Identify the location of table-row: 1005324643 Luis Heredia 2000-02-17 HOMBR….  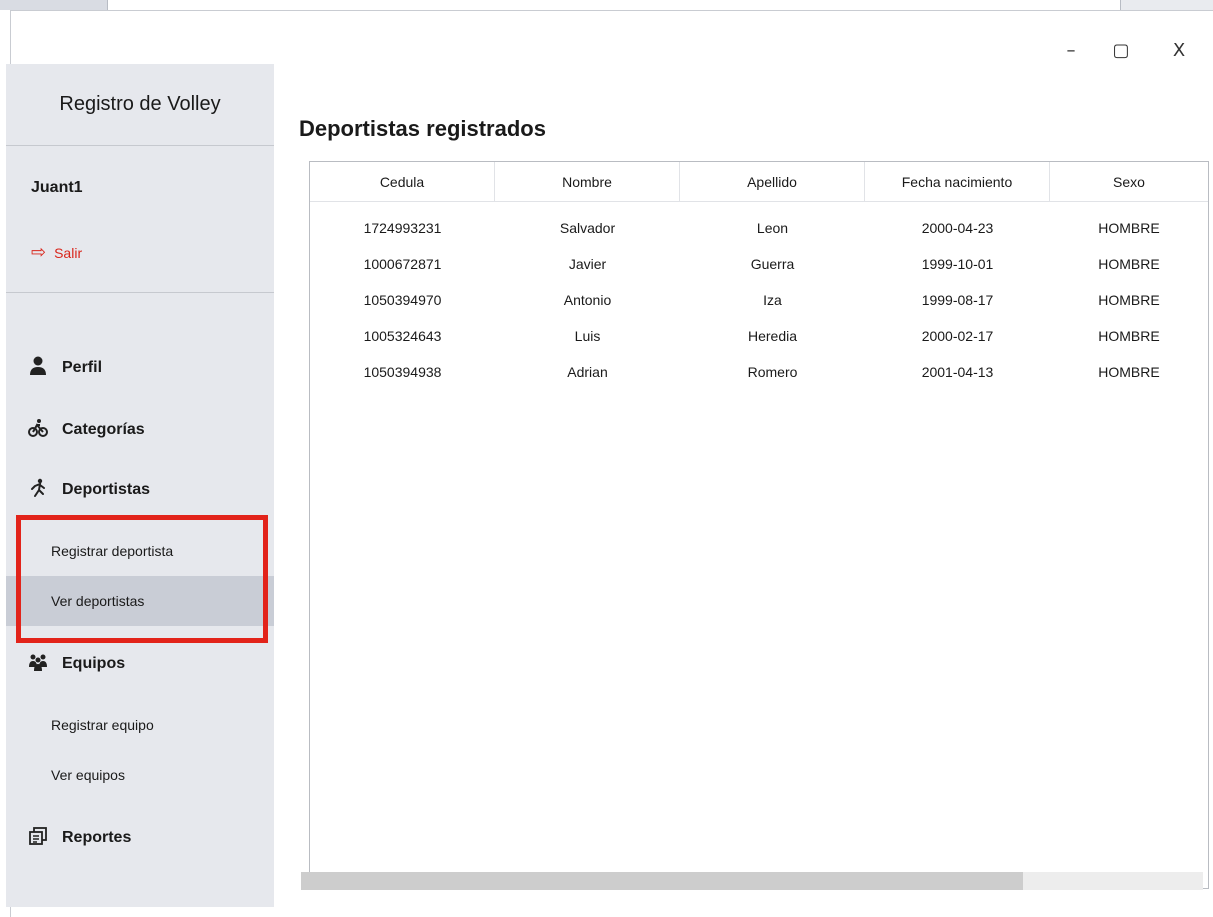
(759, 336).